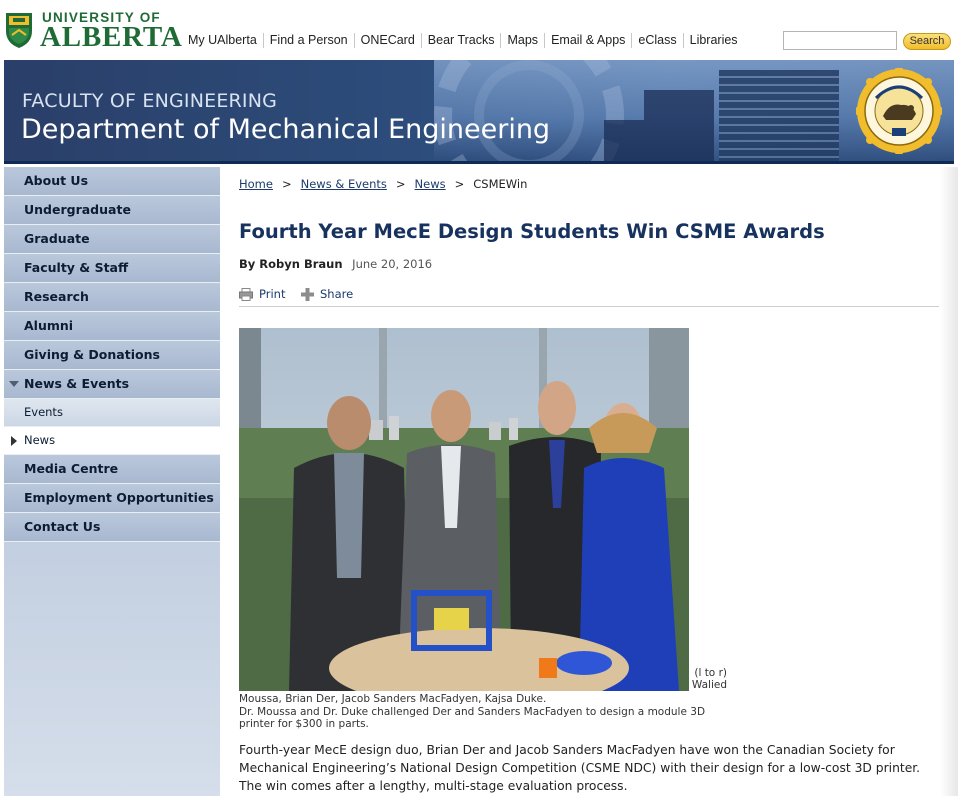  Describe the element at coordinates (308, 40) in the screenshot. I see `topnav-find-a-person: Find a Person` at that location.